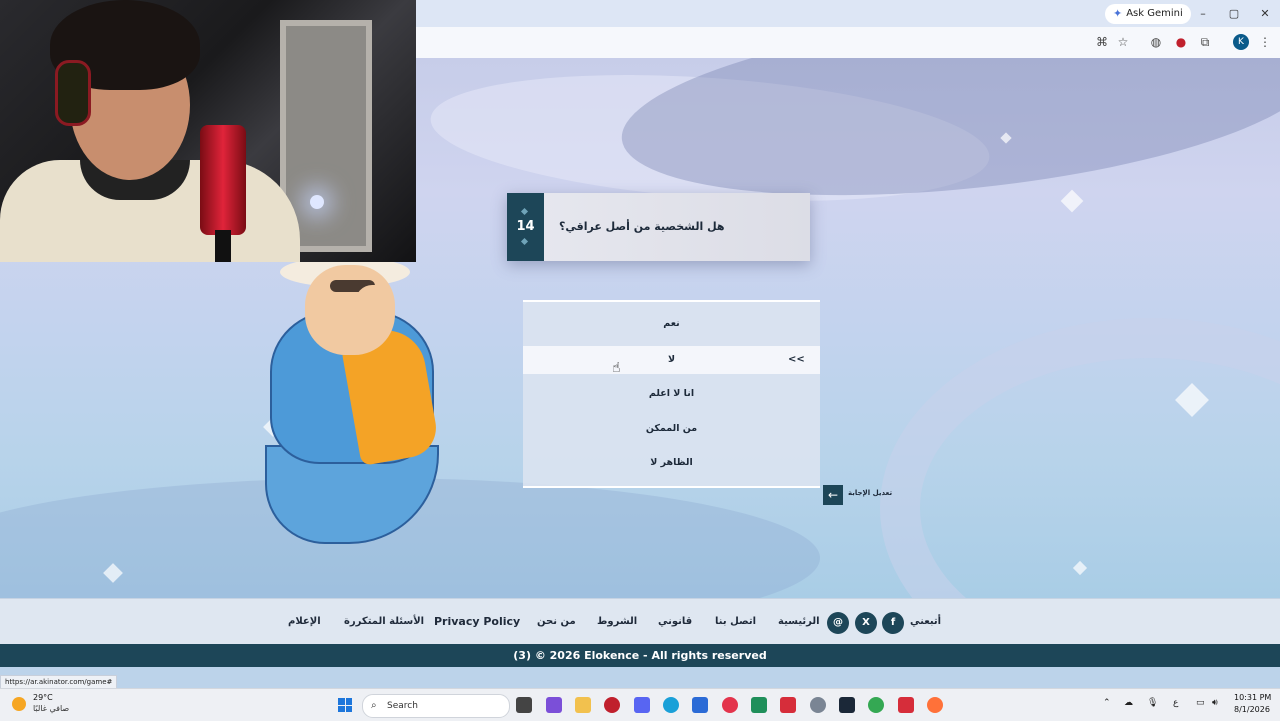 The image size is (1280, 721). I want to click on footer-link-legal: قانوني, so click(675, 622).